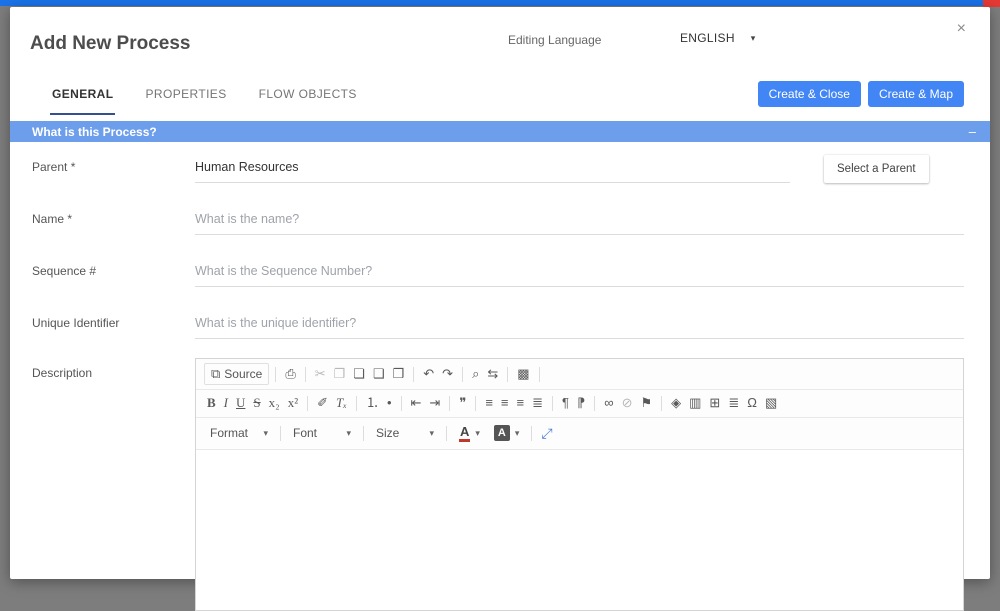 This screenshot has height=611, width=1000. I want to click on close-icon: ×, so click(961, 29).